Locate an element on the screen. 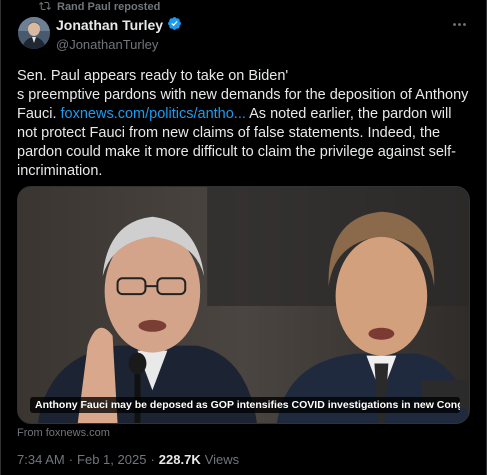 This screenshot has width=487, height=475. author-name: Jonathan Turley is located at coordinates (109, 25).